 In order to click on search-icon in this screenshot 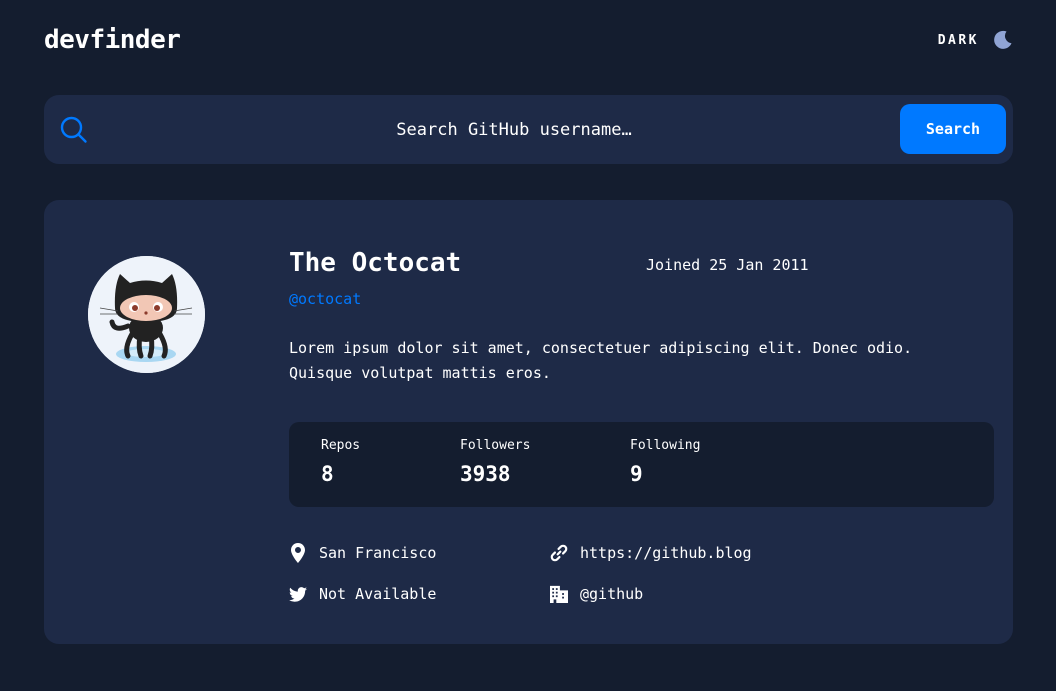, I will do `click(74, 130)`.